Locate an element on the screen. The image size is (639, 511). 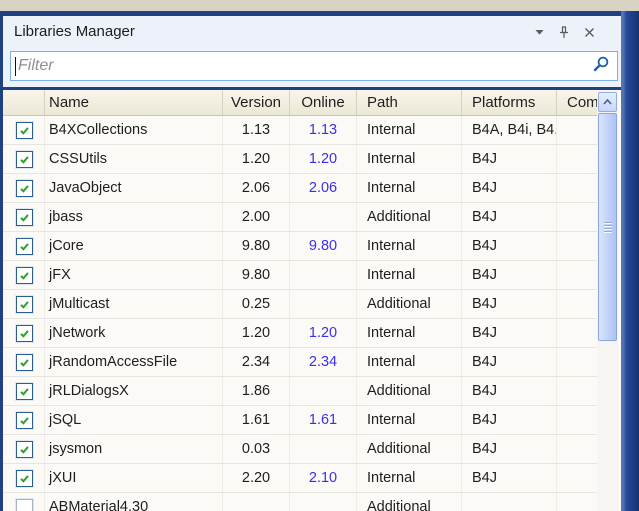
library-online-version-link: 2.06 is located at coordinates (323, 188).